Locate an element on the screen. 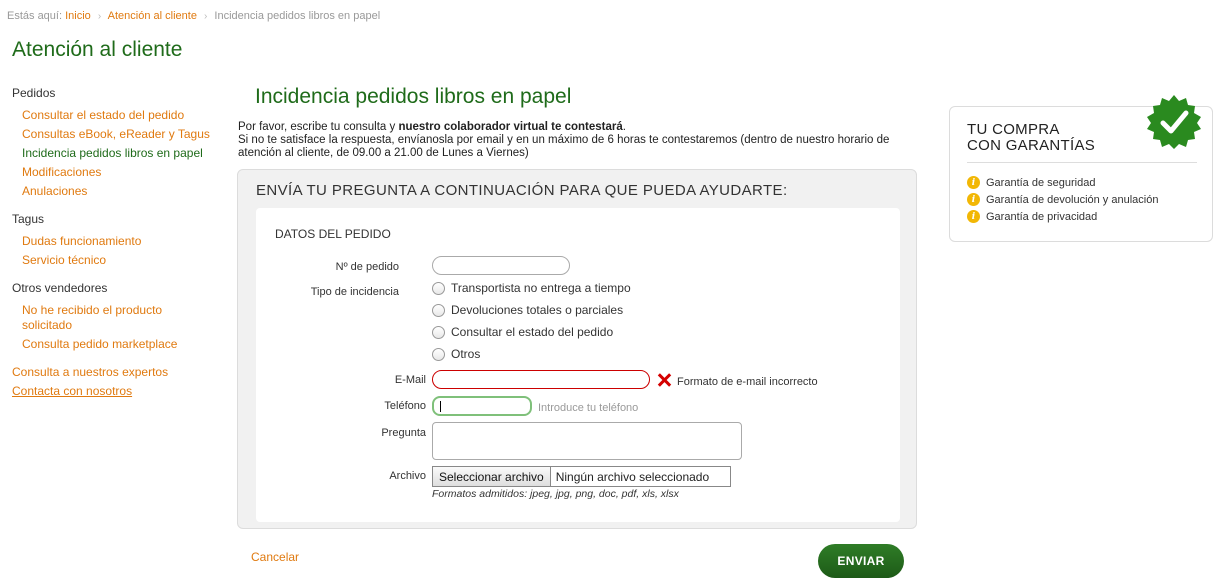  breadcrumb-current: Incidencia pedidos libros en papel is located at coordinates (297, 16).